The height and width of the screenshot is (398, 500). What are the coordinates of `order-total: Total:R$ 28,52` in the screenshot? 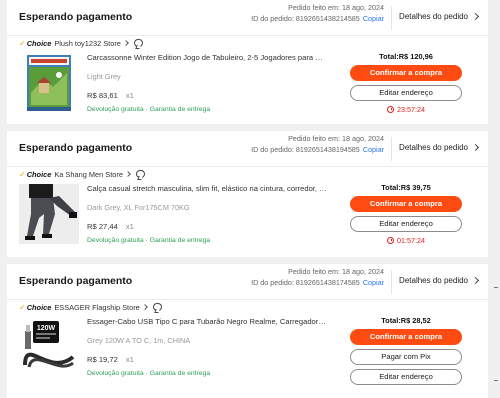 It's located at (406, 320).